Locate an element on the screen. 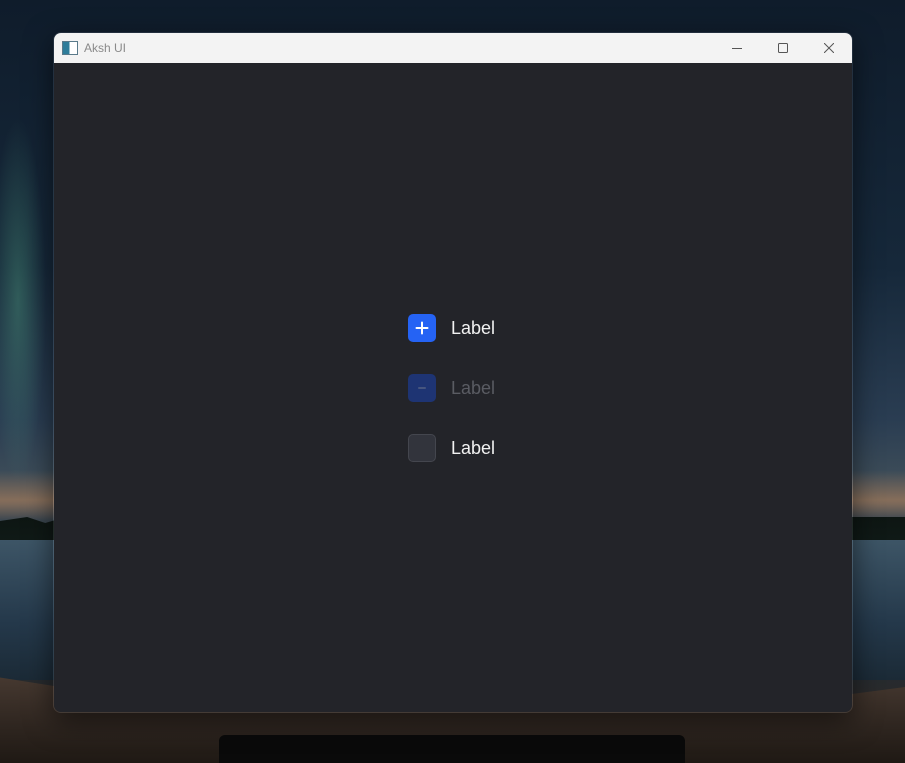  checkbox-box-checked is located at coordinates (422, 328).